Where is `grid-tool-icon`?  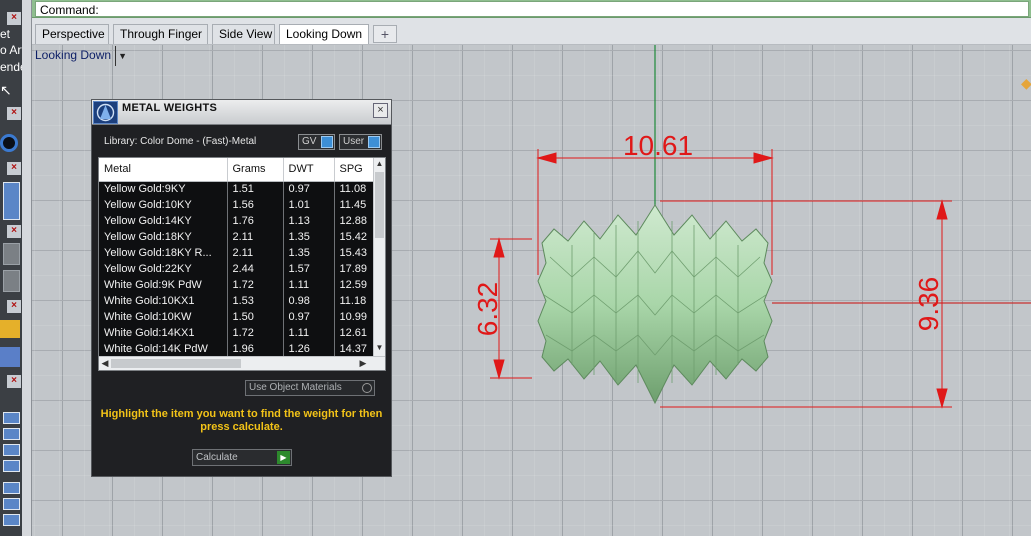 grid-tool-icon is located at coordinates (11, 281).